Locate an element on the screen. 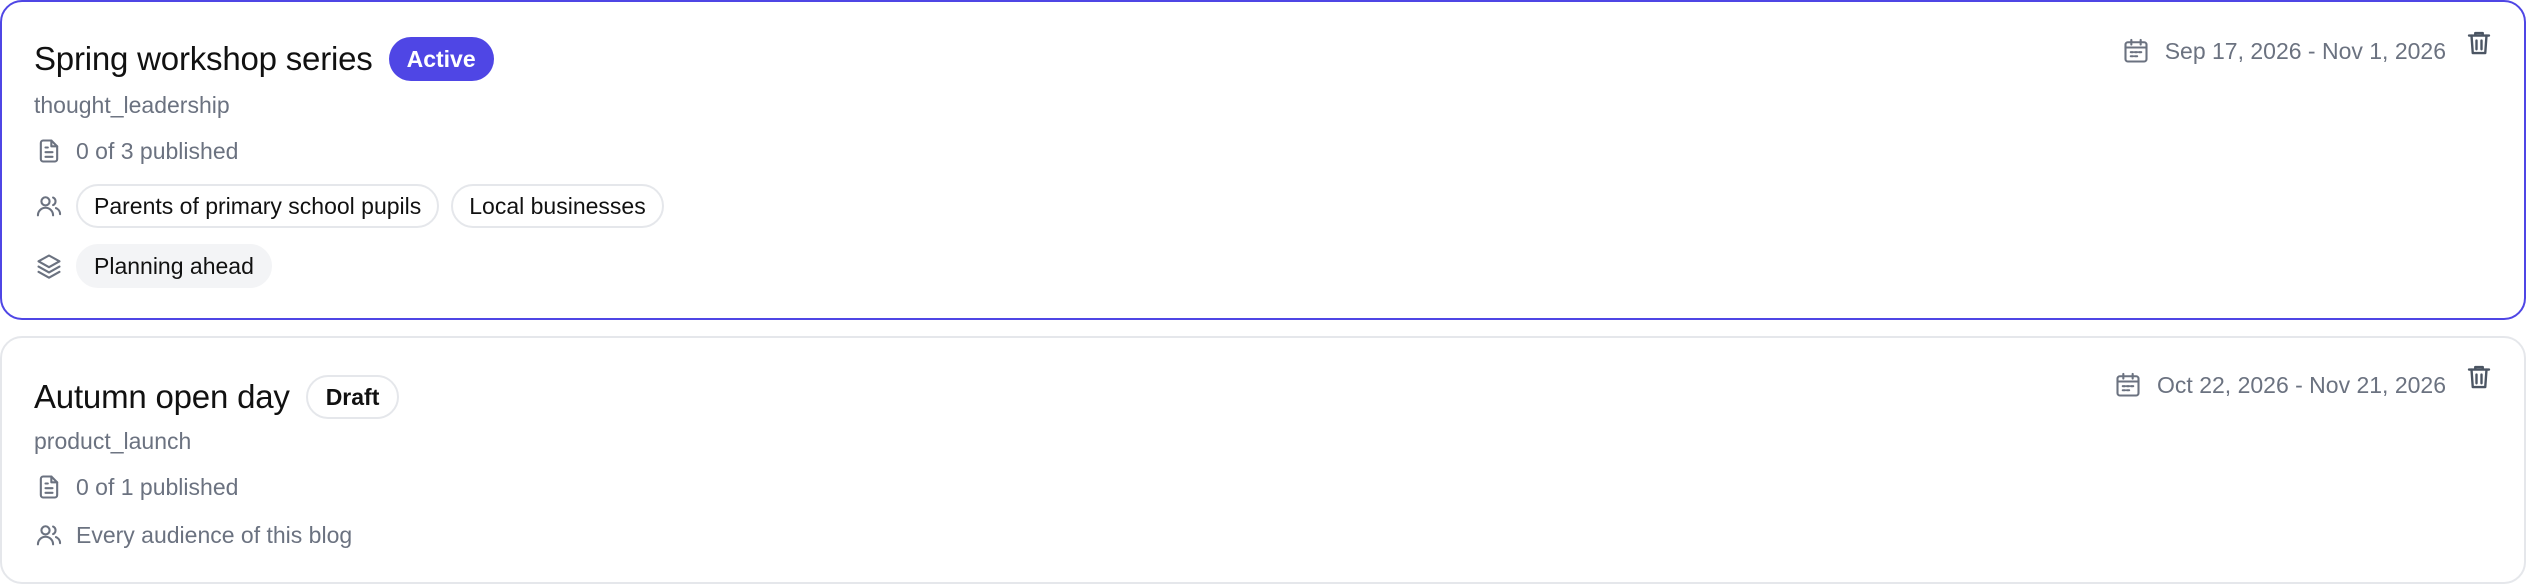 The width and height of the screenshot is (2528, 584). layers-icon is located at coordinates (49, 266).